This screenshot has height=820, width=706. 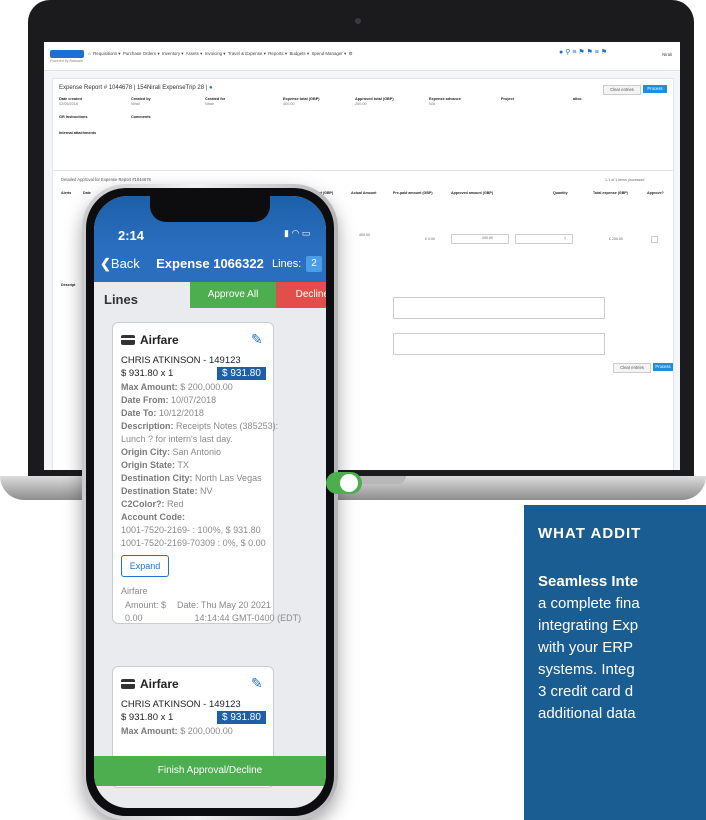 I want to click on approve-all-button: Approve All, so click(x=233, y=295).